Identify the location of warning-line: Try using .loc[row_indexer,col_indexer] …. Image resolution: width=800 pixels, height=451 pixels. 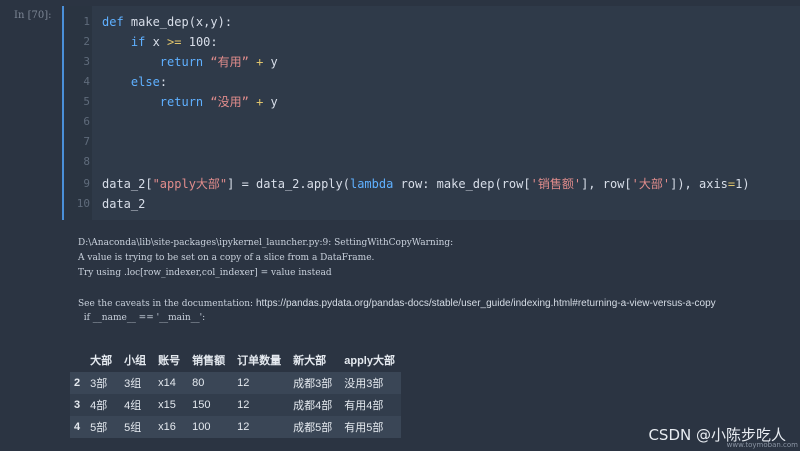
(205, 273).